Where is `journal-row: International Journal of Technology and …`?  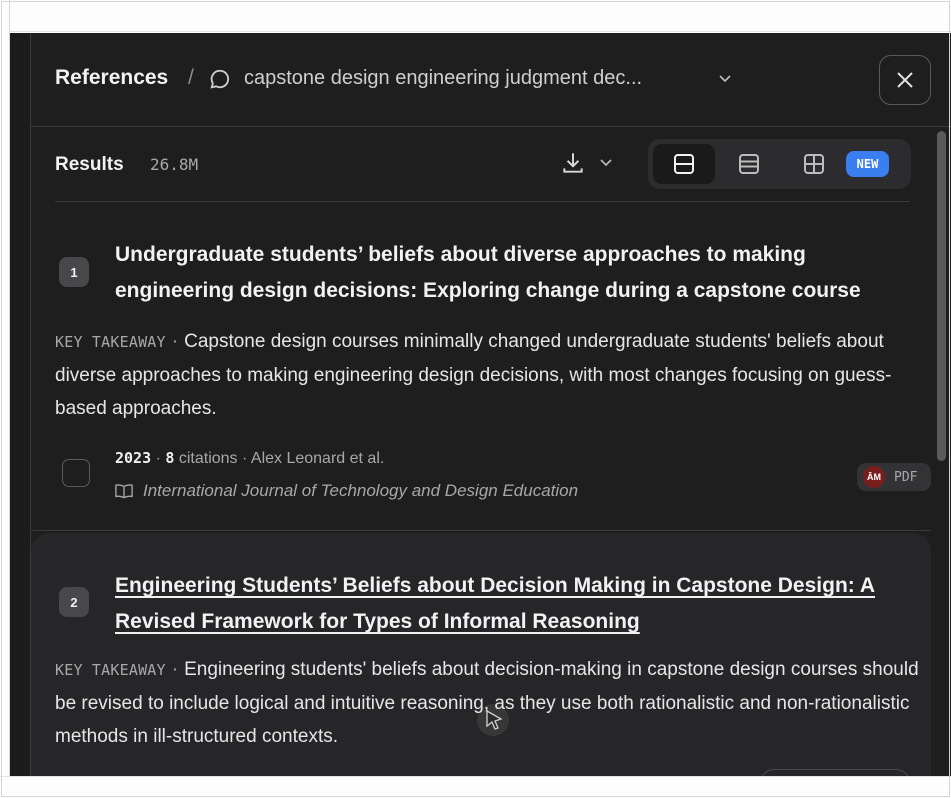
journal-row: International Journal of Technology and … is located at coordinates (346, 491).